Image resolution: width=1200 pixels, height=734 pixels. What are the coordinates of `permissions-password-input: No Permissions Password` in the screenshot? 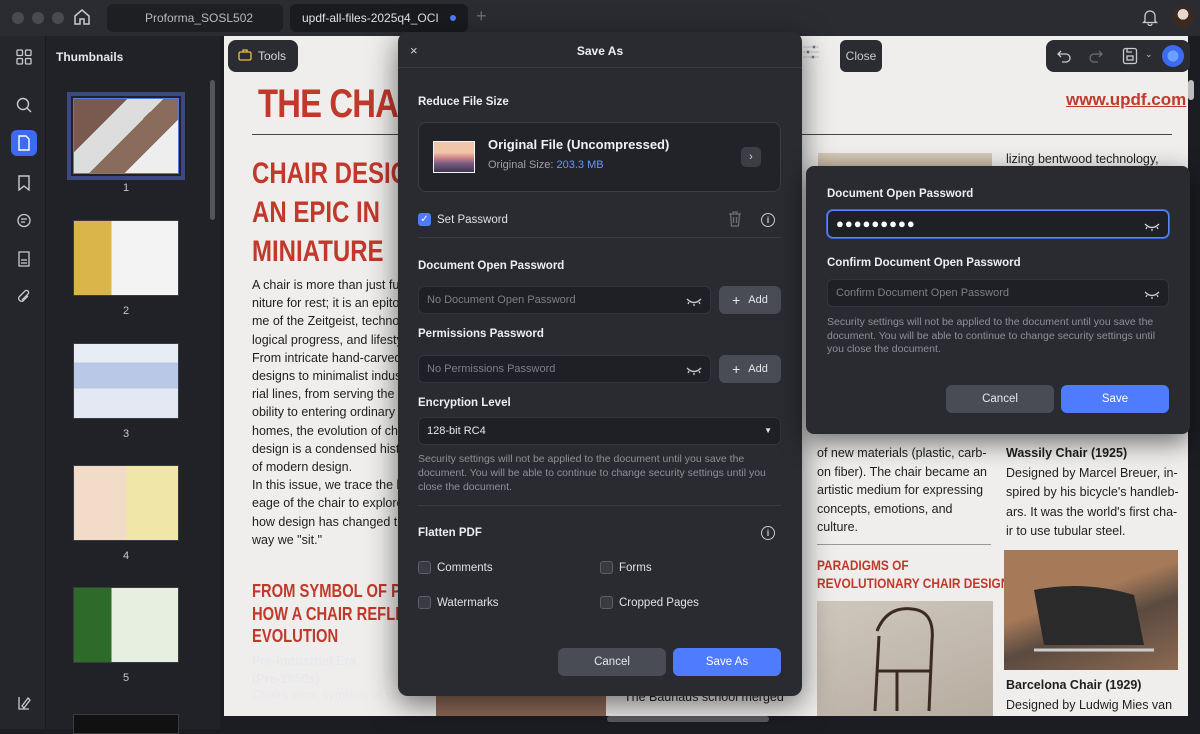 It's located at (564, 369).